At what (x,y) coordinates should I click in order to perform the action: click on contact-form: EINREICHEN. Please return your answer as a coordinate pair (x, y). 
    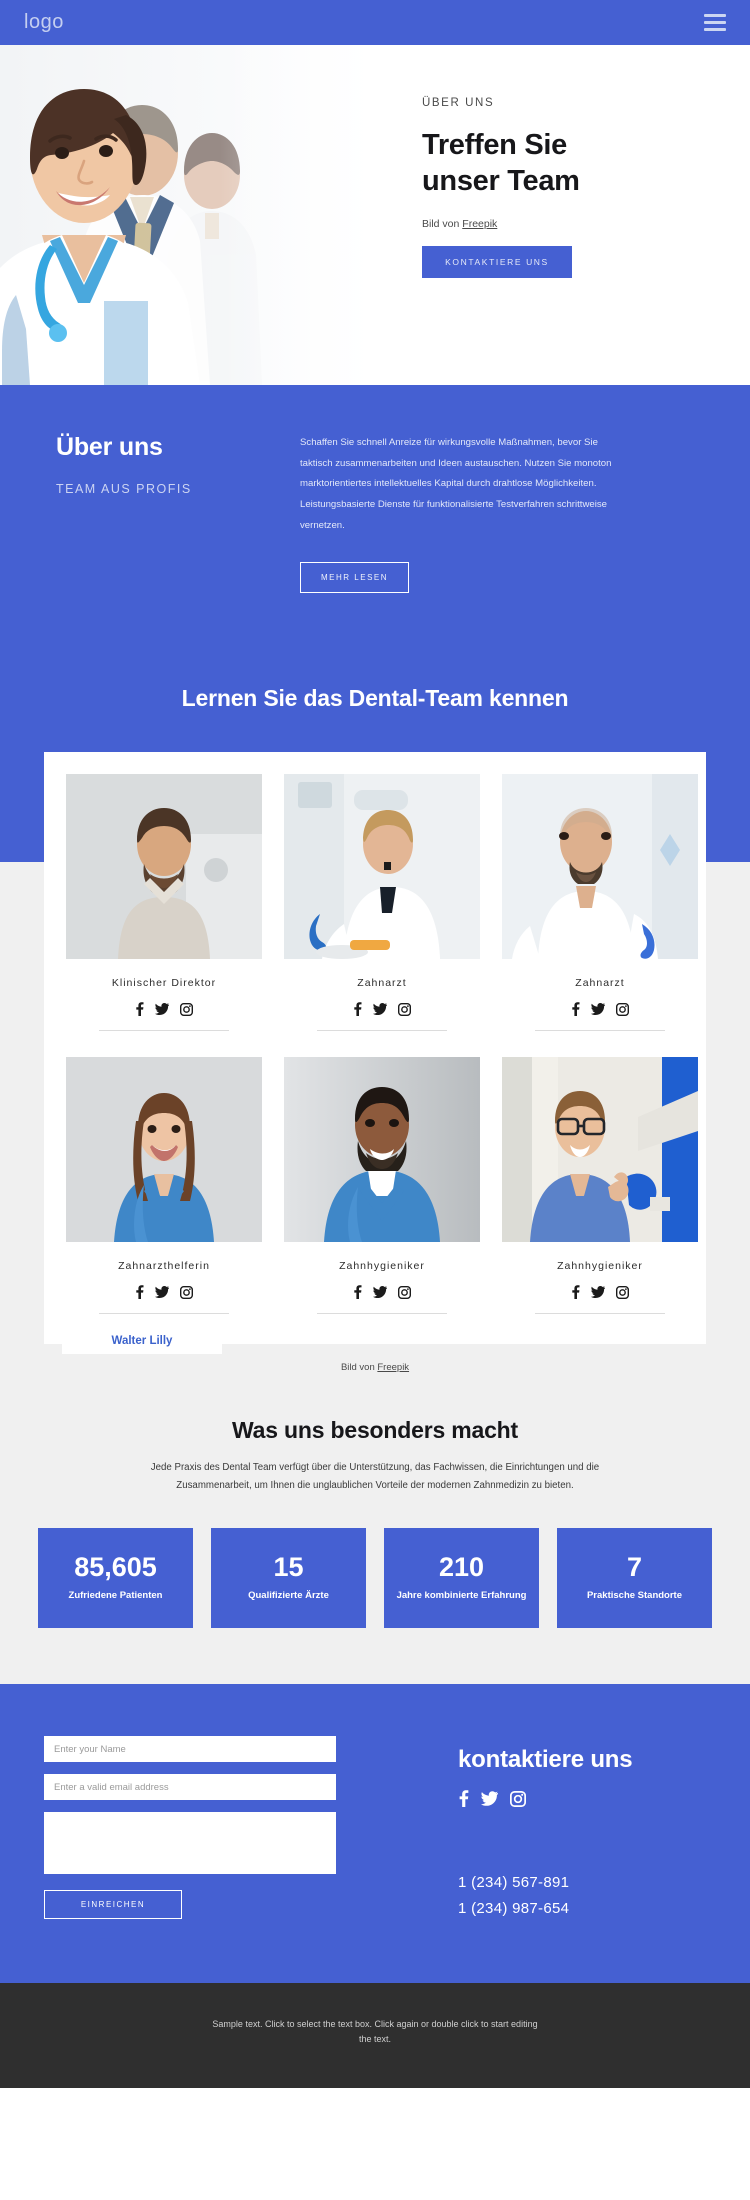
    Looking at the image, I should click on (194, 1829).